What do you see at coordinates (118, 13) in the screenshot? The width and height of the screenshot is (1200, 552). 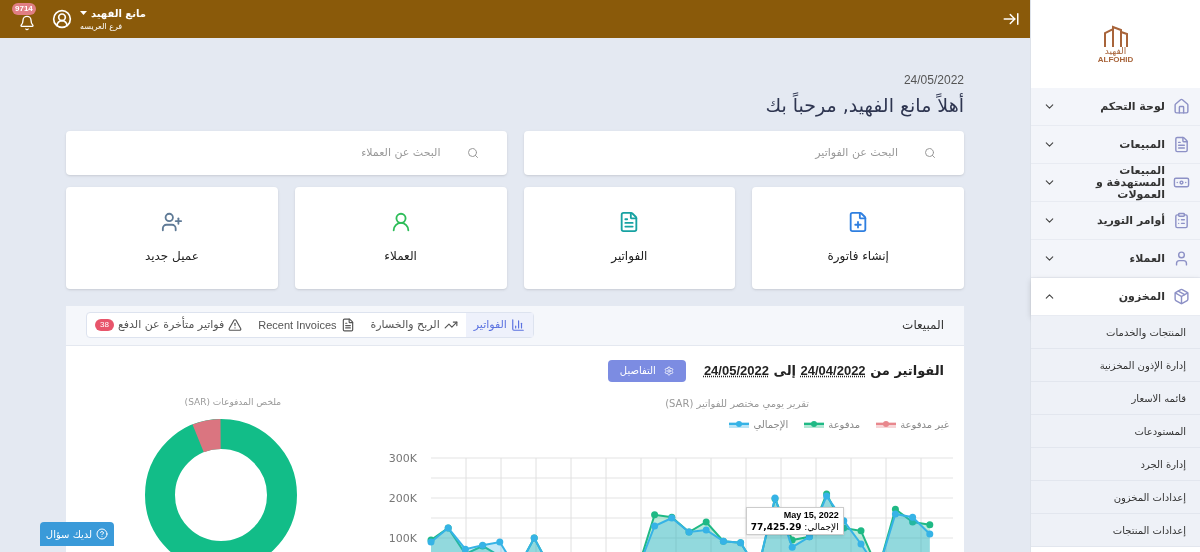 I see `user-name: مانع الفهيد` at bounding box center [118, 13].